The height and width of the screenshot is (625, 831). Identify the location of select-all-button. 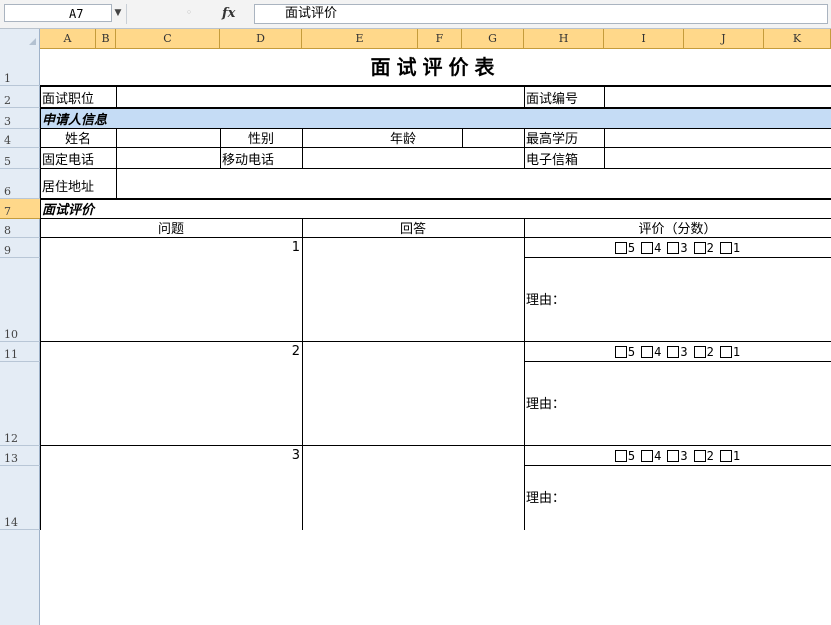
(20, 38).